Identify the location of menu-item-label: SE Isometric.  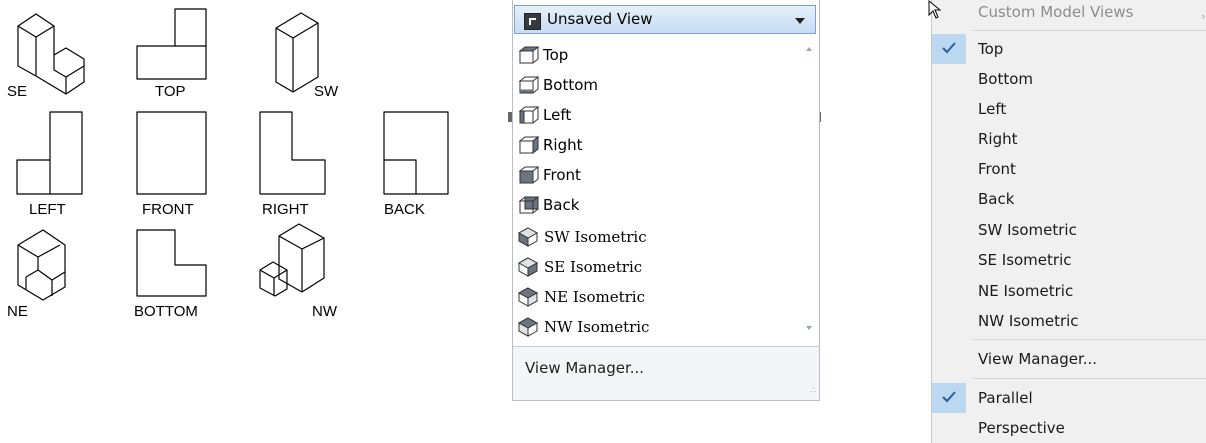
(1025, 260).